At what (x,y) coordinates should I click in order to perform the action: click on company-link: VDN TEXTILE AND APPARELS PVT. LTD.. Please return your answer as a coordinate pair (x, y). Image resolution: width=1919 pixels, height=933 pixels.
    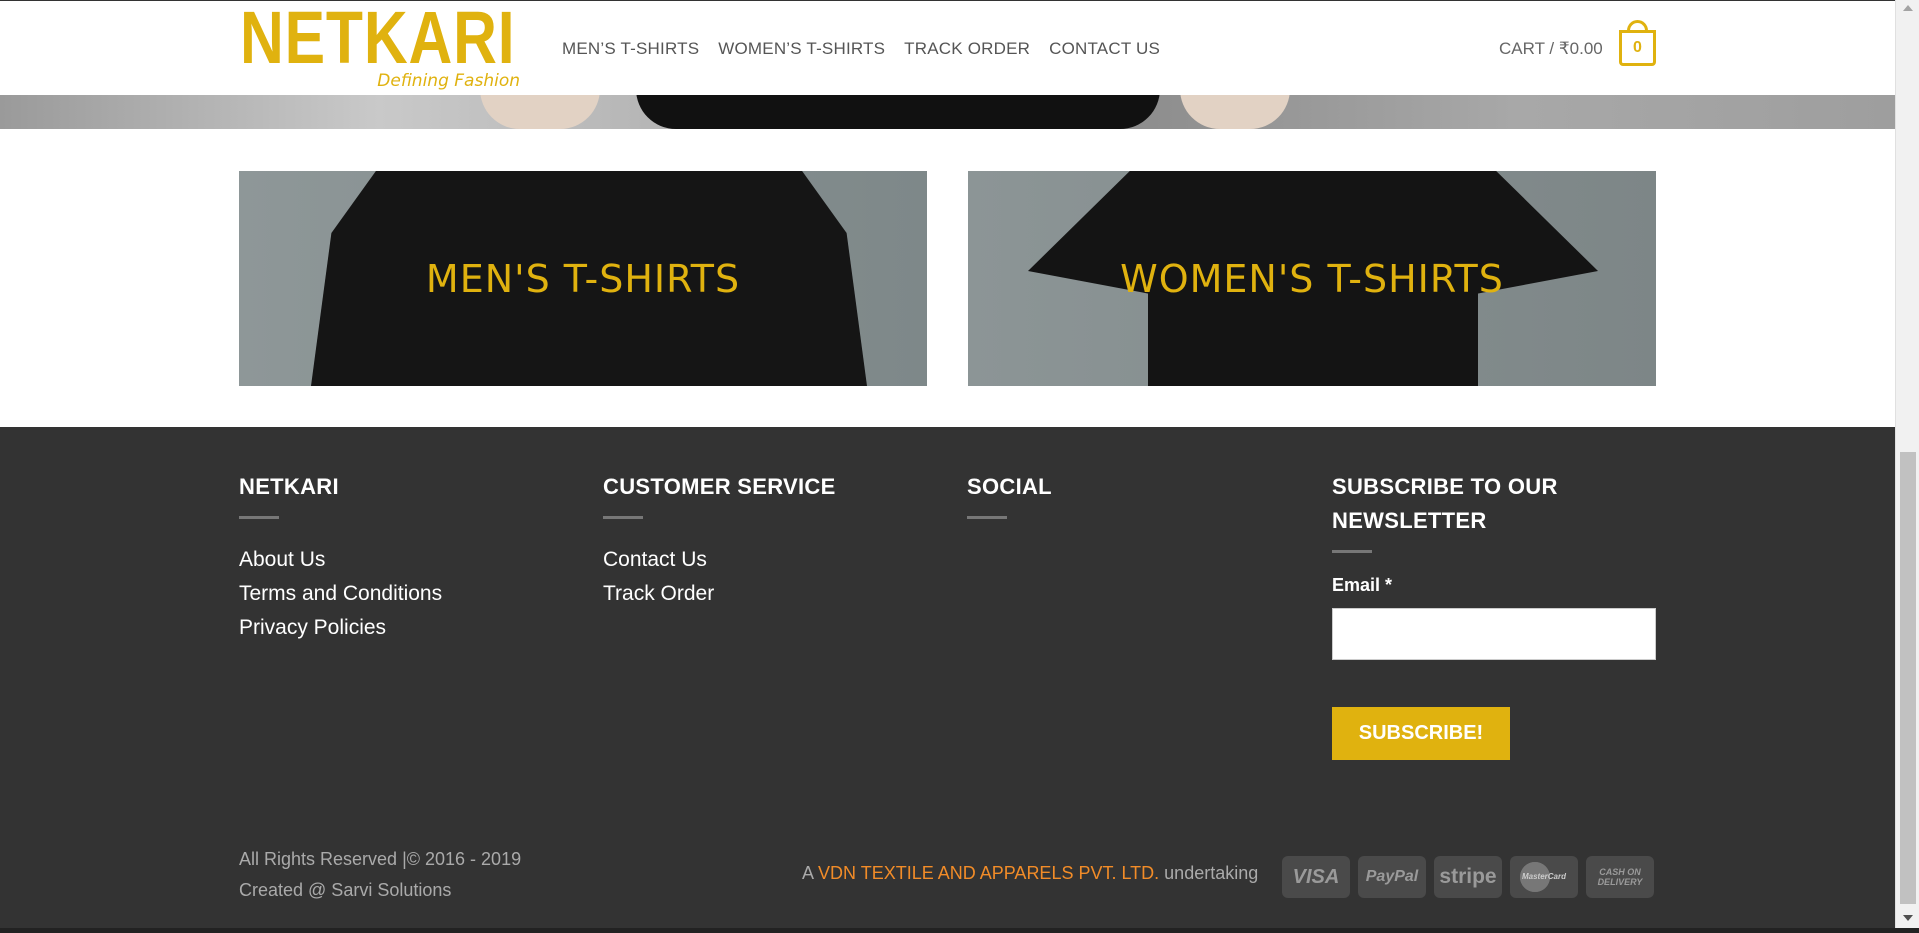
    Looking at the image, I should click on (988, 873).